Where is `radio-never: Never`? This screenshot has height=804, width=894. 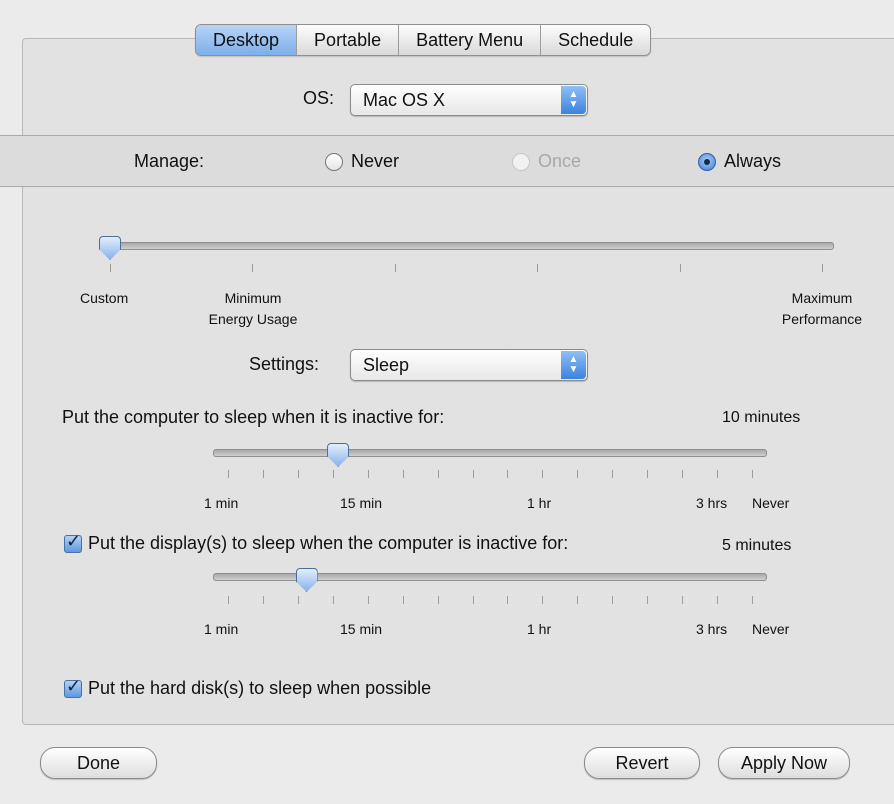 radio-never: Never is located at coordinates (362, 161).